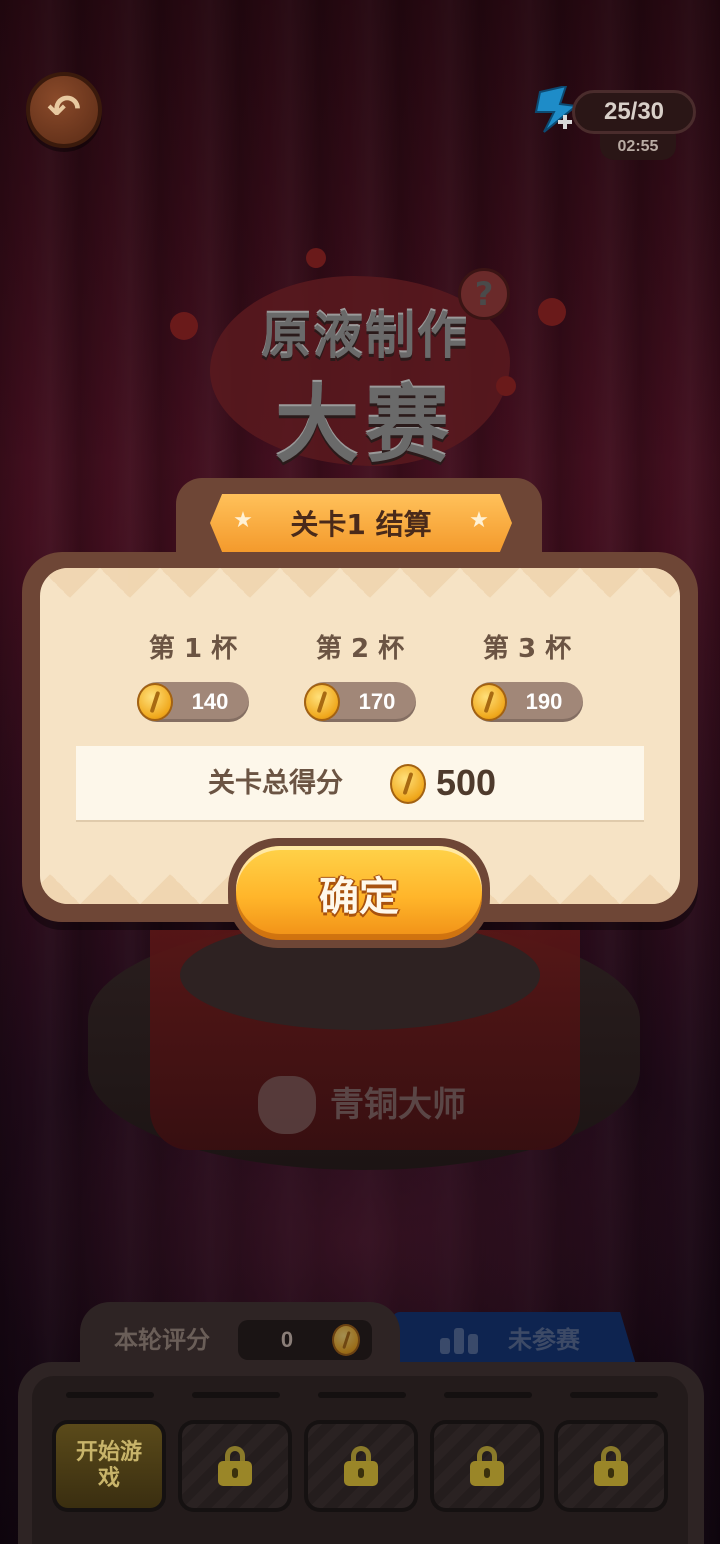  I want to click on undo-arrow-icon: ↶, so click(64, 110).